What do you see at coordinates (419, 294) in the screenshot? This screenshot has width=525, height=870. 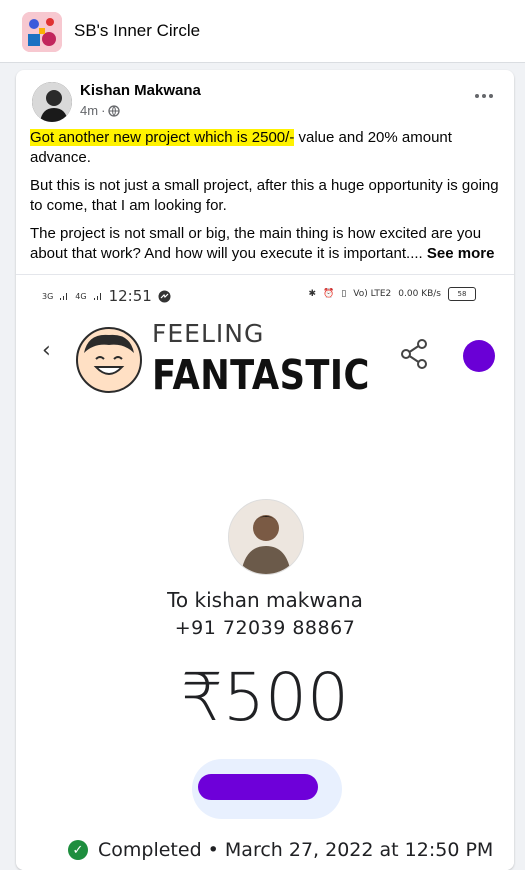 I see `speed-label: 0.00 KB/s` at bounding box center [419, 294].